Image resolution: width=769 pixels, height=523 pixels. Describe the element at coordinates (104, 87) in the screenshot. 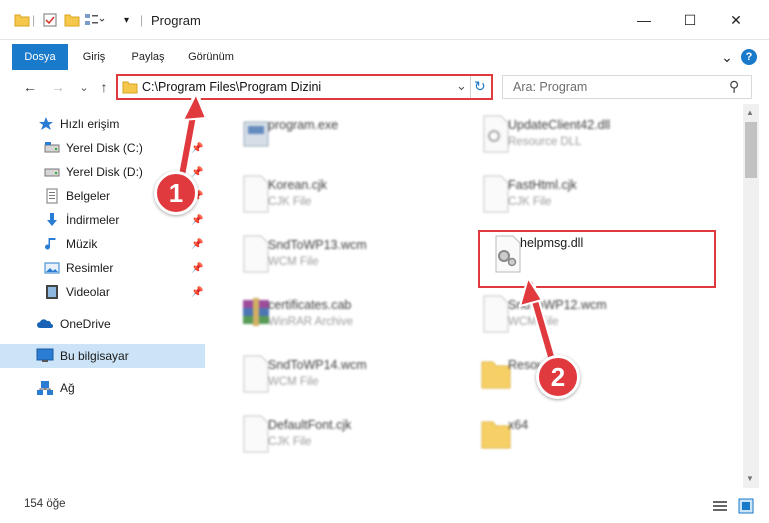

I see `up-button: ↑` at that location.